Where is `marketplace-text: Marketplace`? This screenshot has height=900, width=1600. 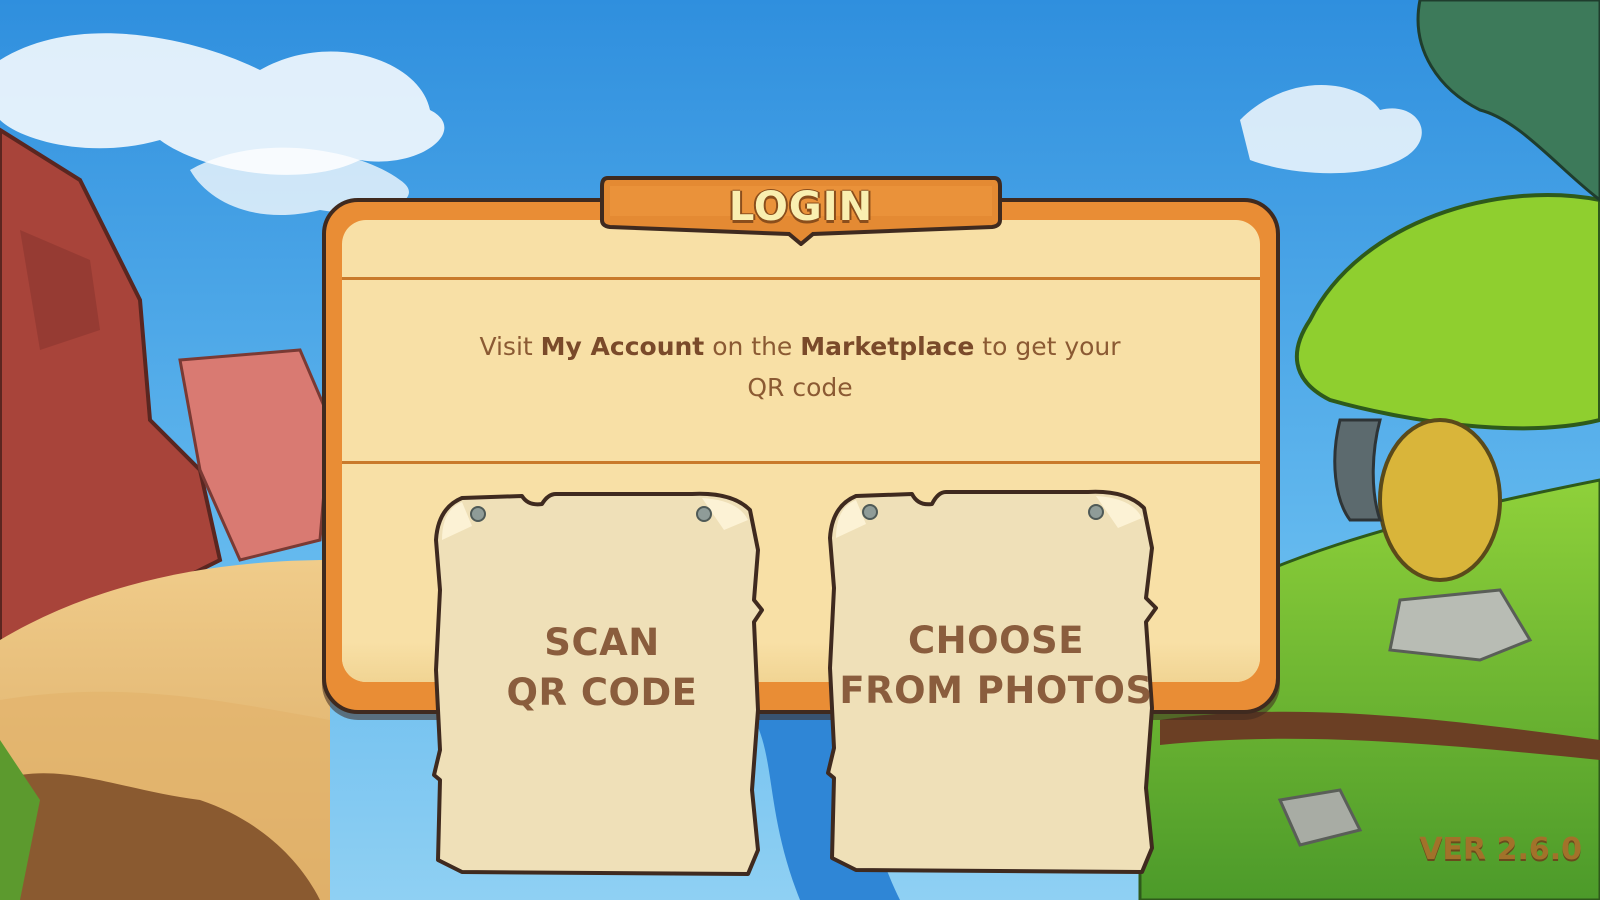 marketplace-text: Marketplace is located at coordinates (887, 346).